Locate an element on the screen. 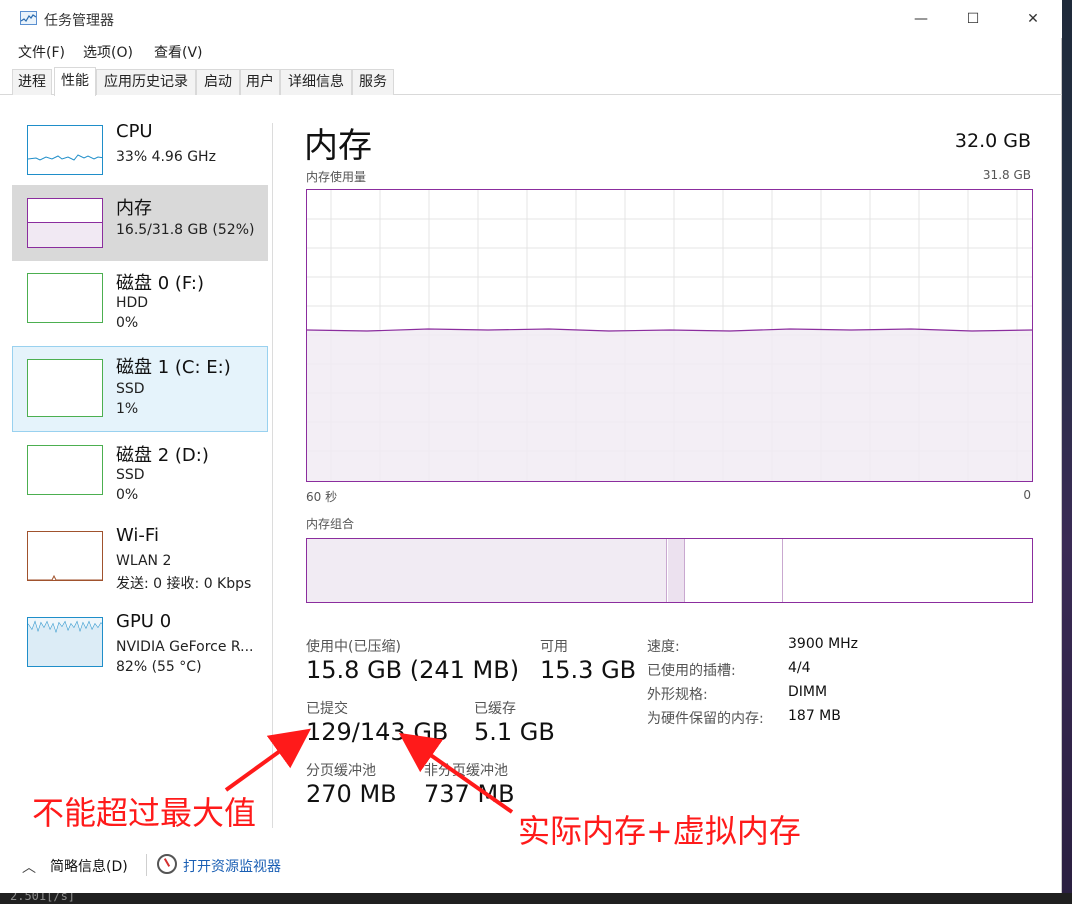 The height and width of the screenshot is (904, 1072). paged-pool-value: 270 MB is located at coordinates (351, 794).